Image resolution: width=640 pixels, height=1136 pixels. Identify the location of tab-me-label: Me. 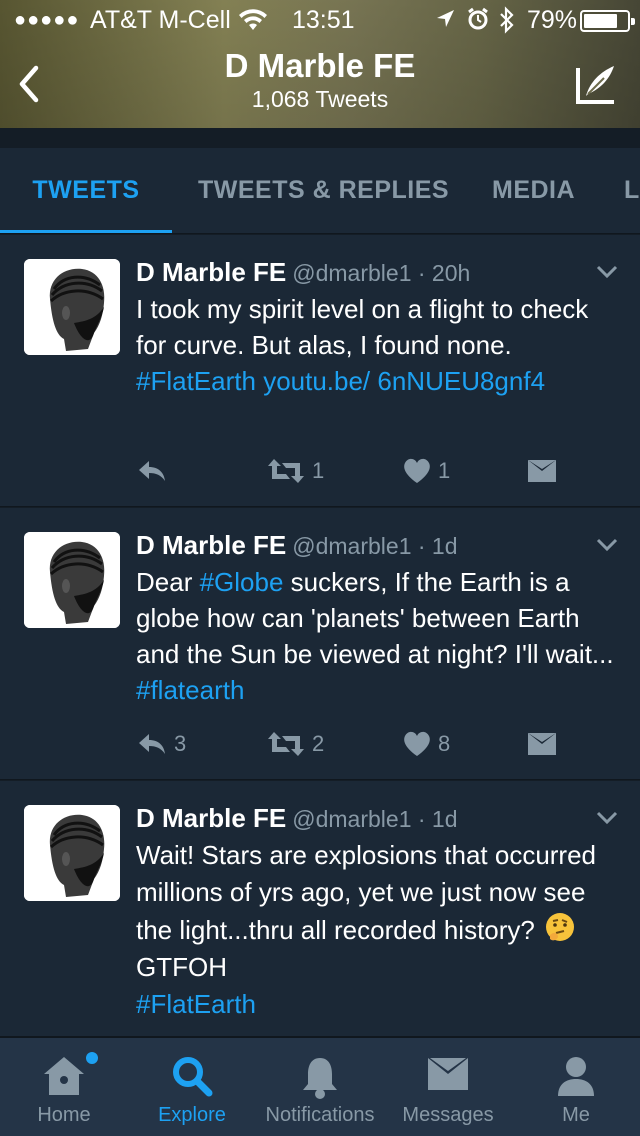
(576, 1115).